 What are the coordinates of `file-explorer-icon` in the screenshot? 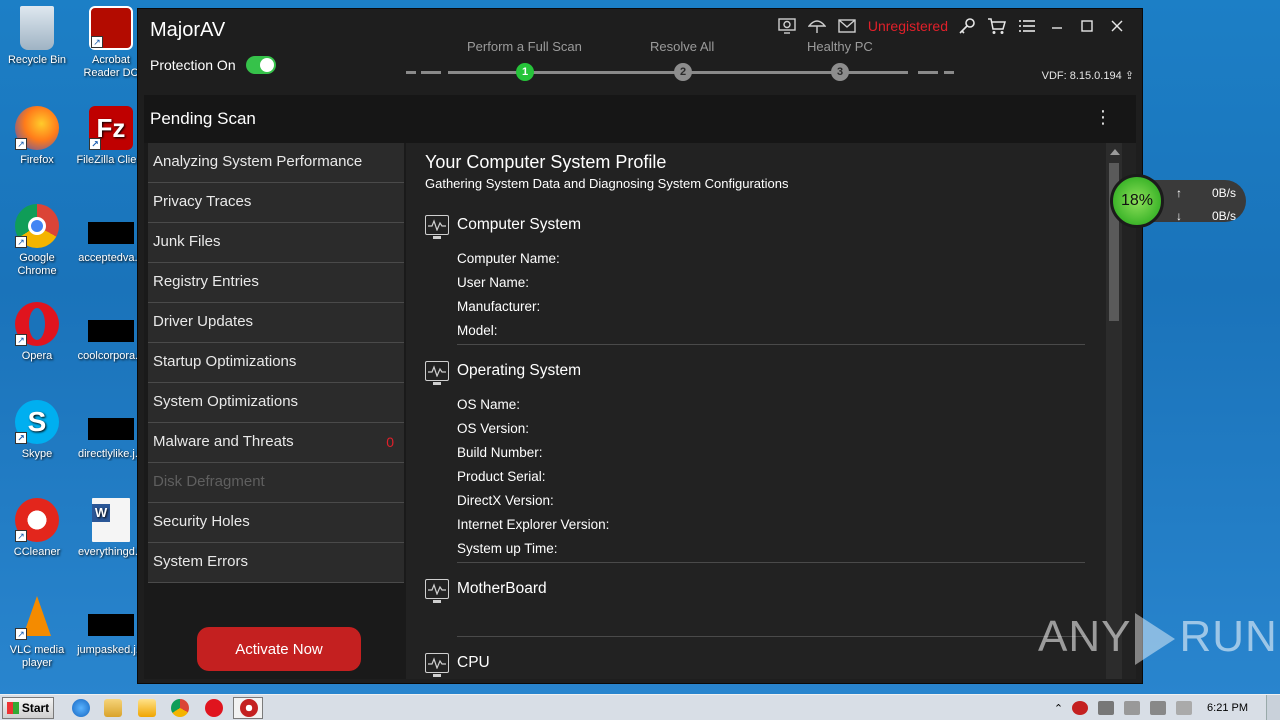 It's located at (113, 708).